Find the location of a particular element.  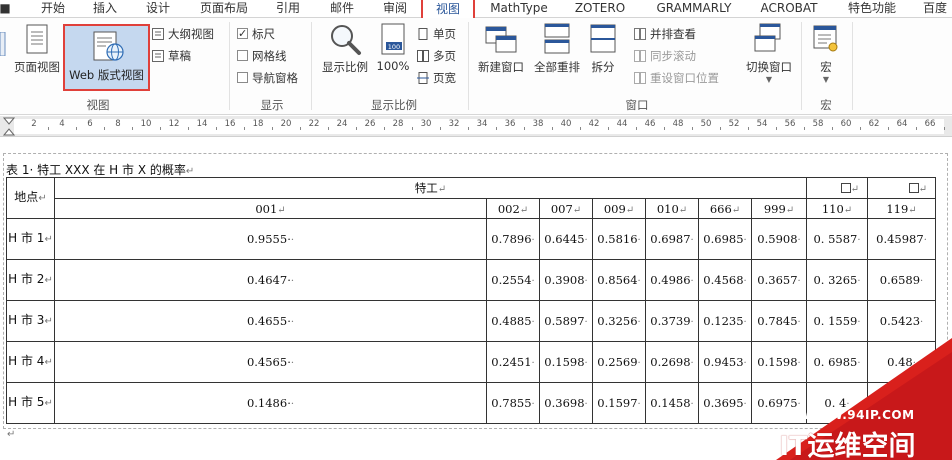

macros-button: 宏 ▼ is located at coordinates (826, 53).